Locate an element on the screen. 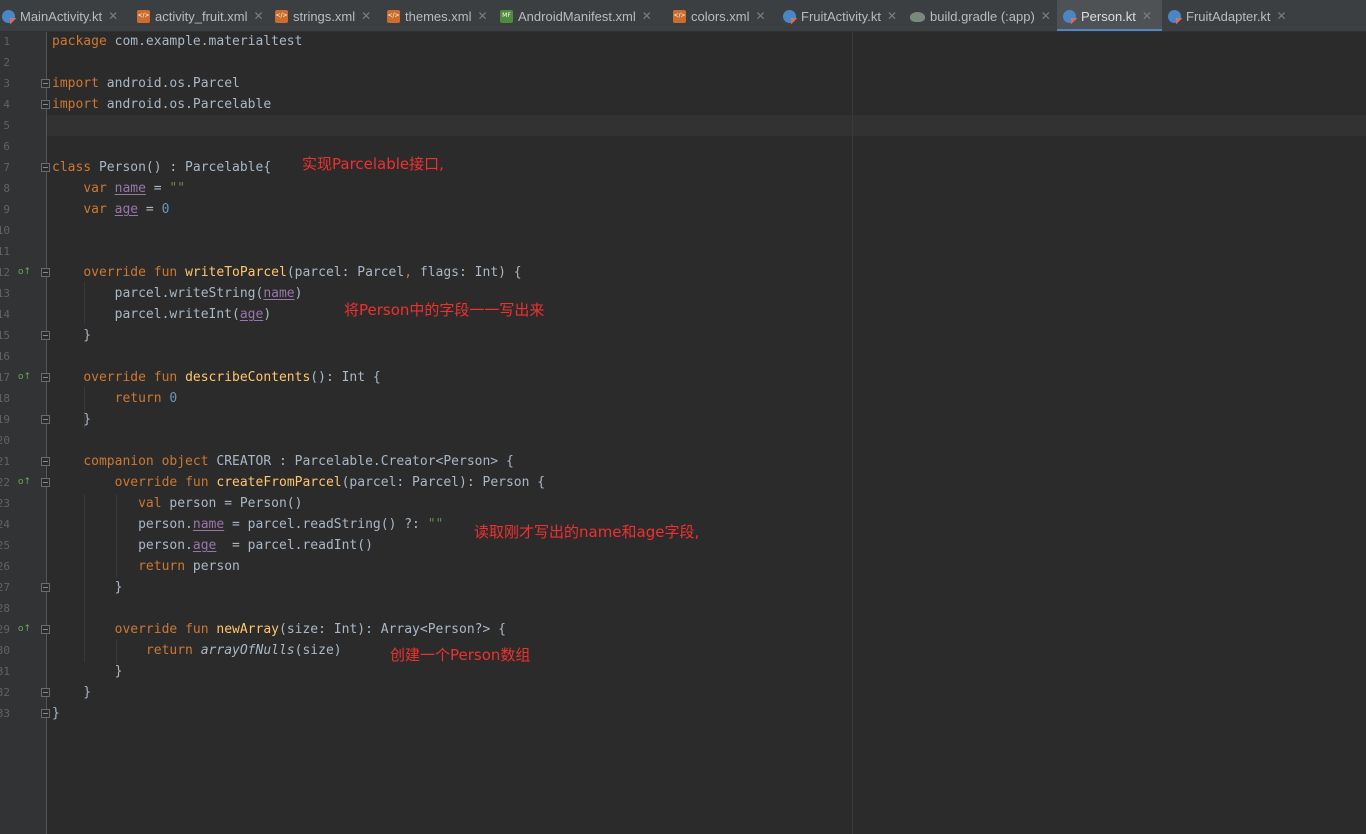 This screenshot has height=834, width=1366. line-number: 11 is located at coordinates (5, 251).